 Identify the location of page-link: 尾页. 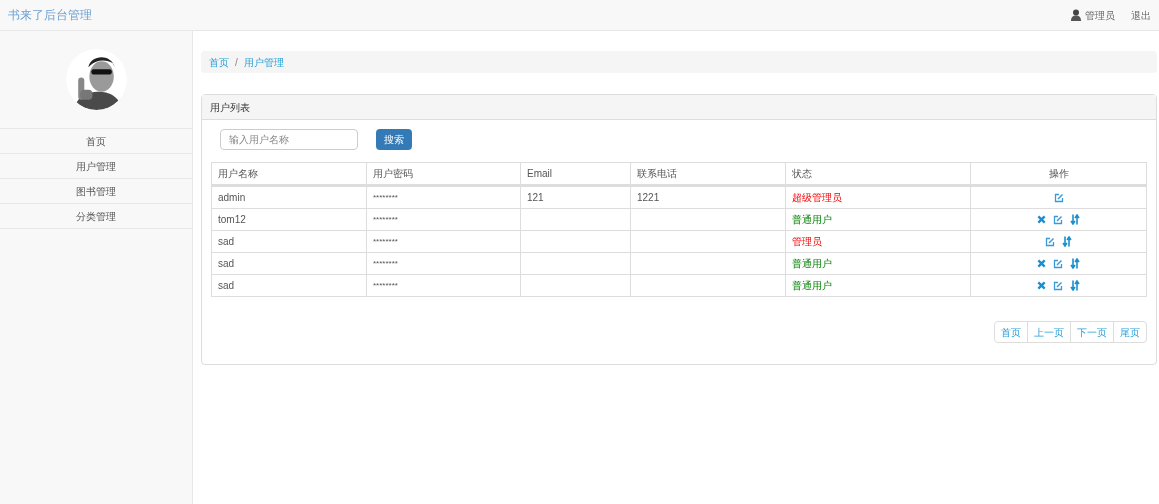
(1129, 332).